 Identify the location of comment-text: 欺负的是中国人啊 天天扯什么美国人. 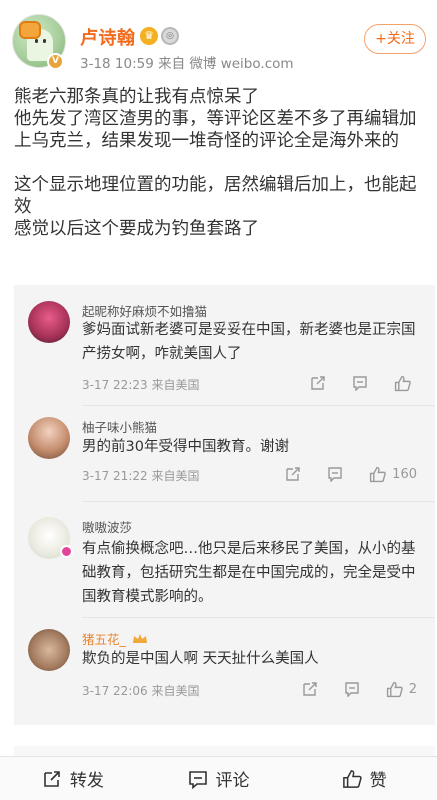
(200, 659).